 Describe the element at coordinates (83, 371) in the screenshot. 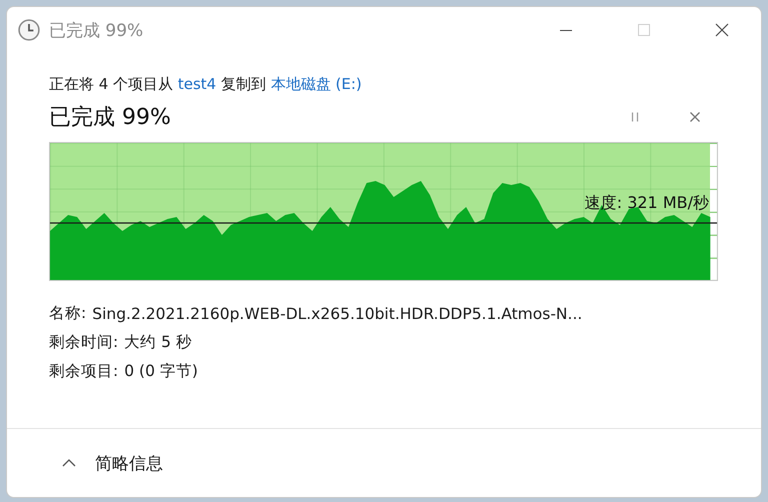

I see `detail-label: 剩余项目:` at that location.